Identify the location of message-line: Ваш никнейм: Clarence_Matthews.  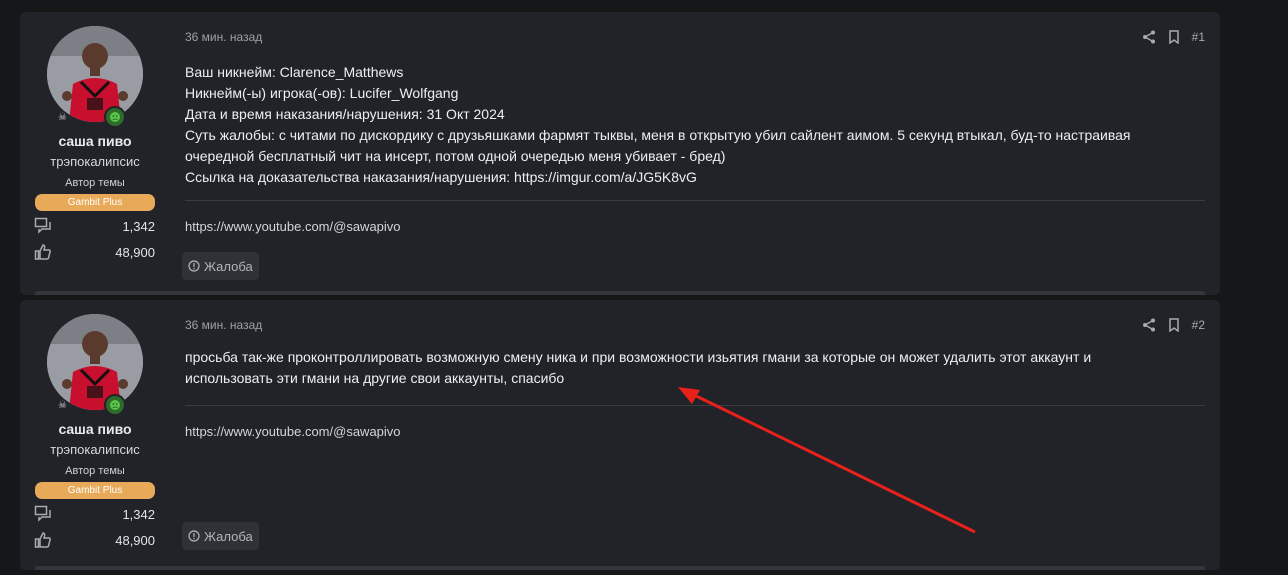
(294, 72).